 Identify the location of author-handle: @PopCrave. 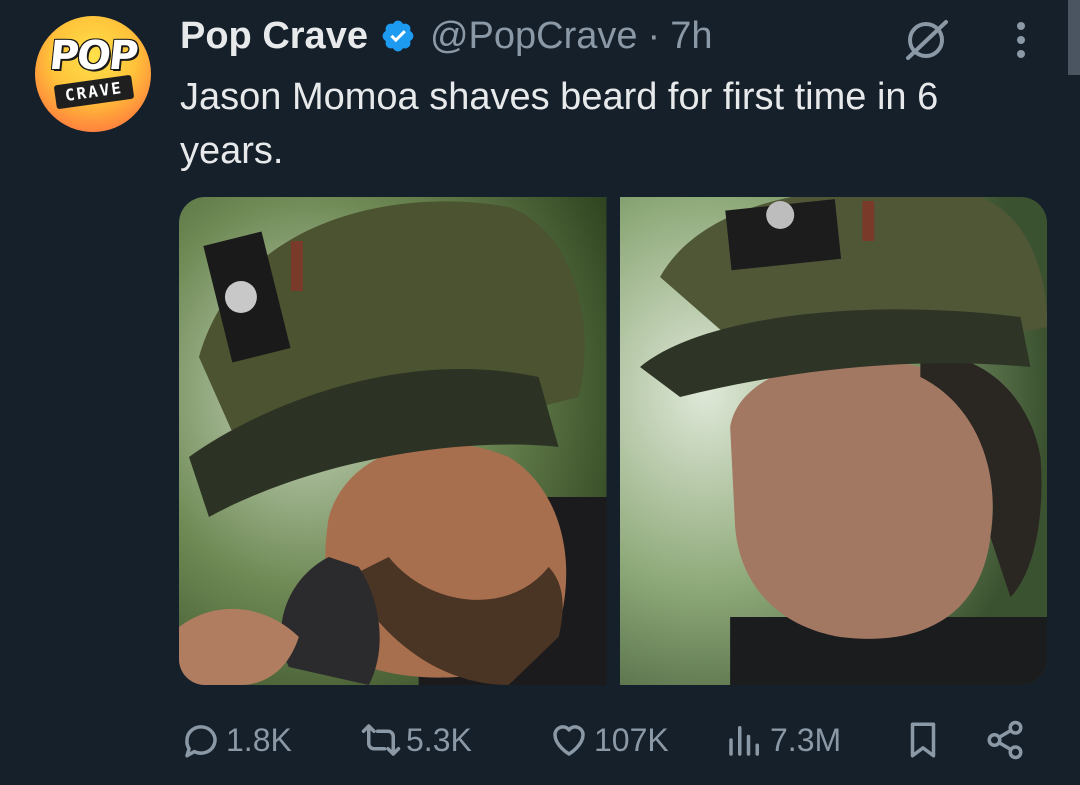
(534, 36).